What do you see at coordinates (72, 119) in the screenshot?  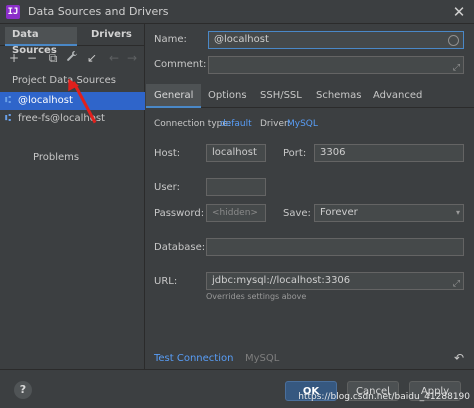 I see `data-source-item-free-fs: ⑆ free-fs@localhost` at bounding box center [72, 119].